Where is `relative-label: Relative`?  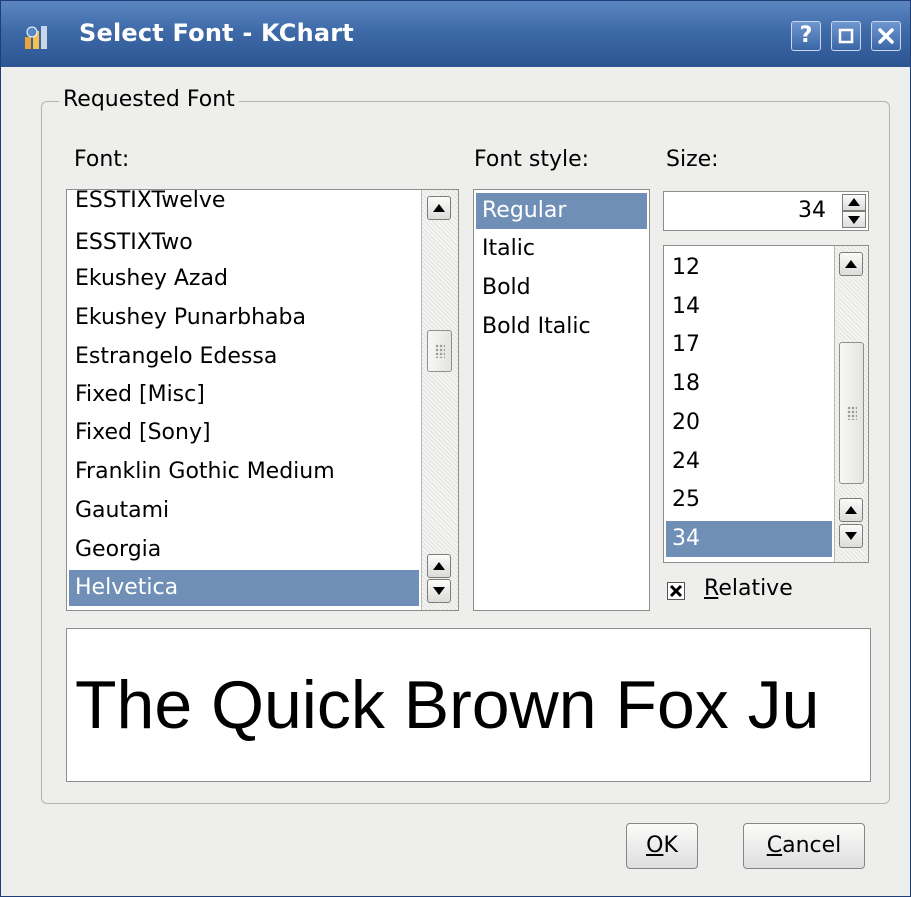
relative-label: Relative is located at coordinates (748, 588).